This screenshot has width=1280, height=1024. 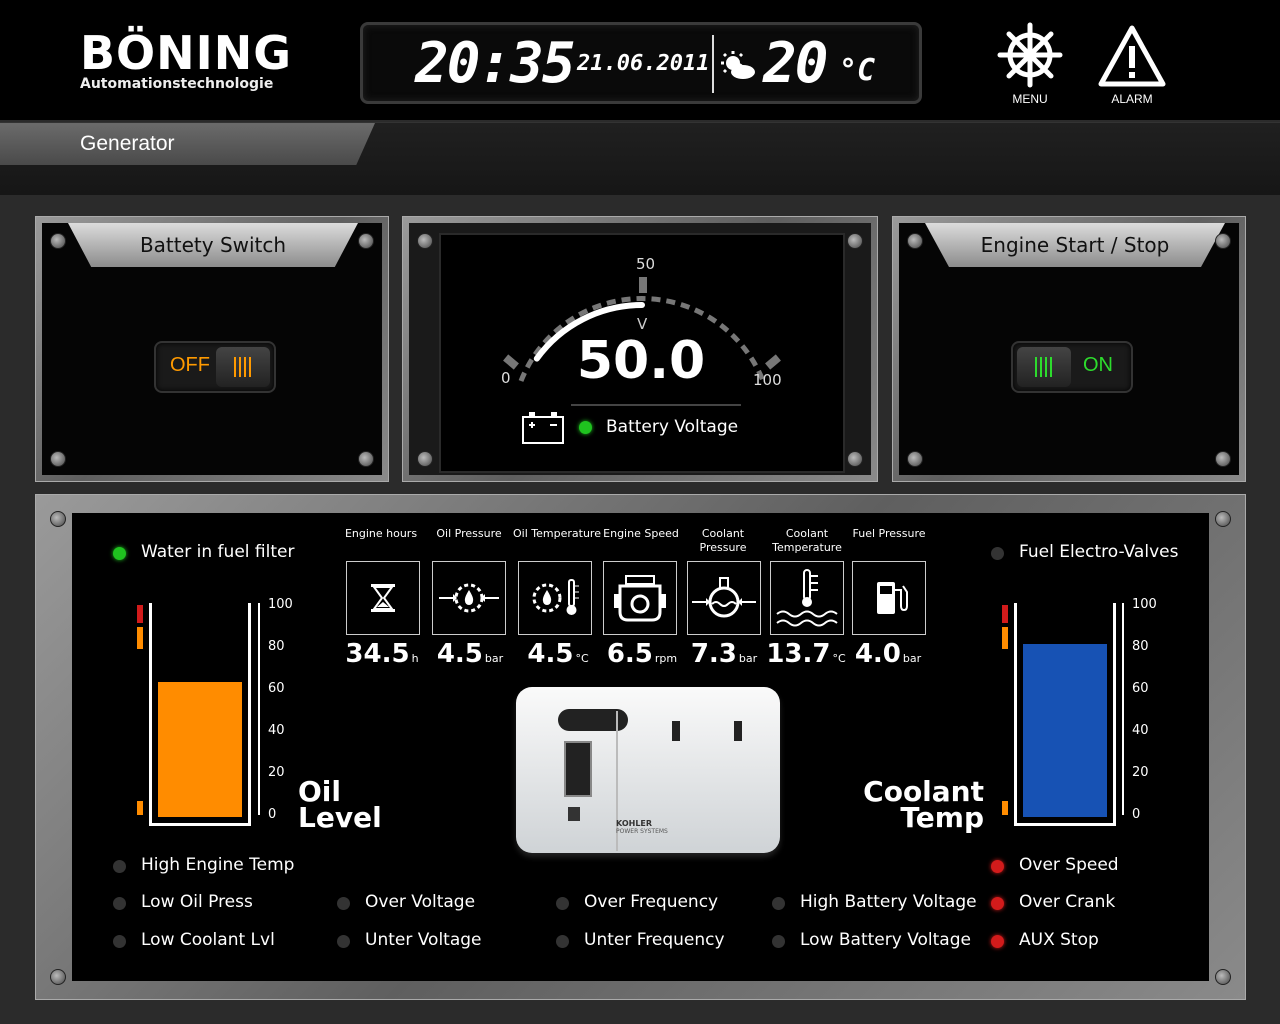 I want to click on sensor-tile-oil-pressure, so click(x=469, y=598).